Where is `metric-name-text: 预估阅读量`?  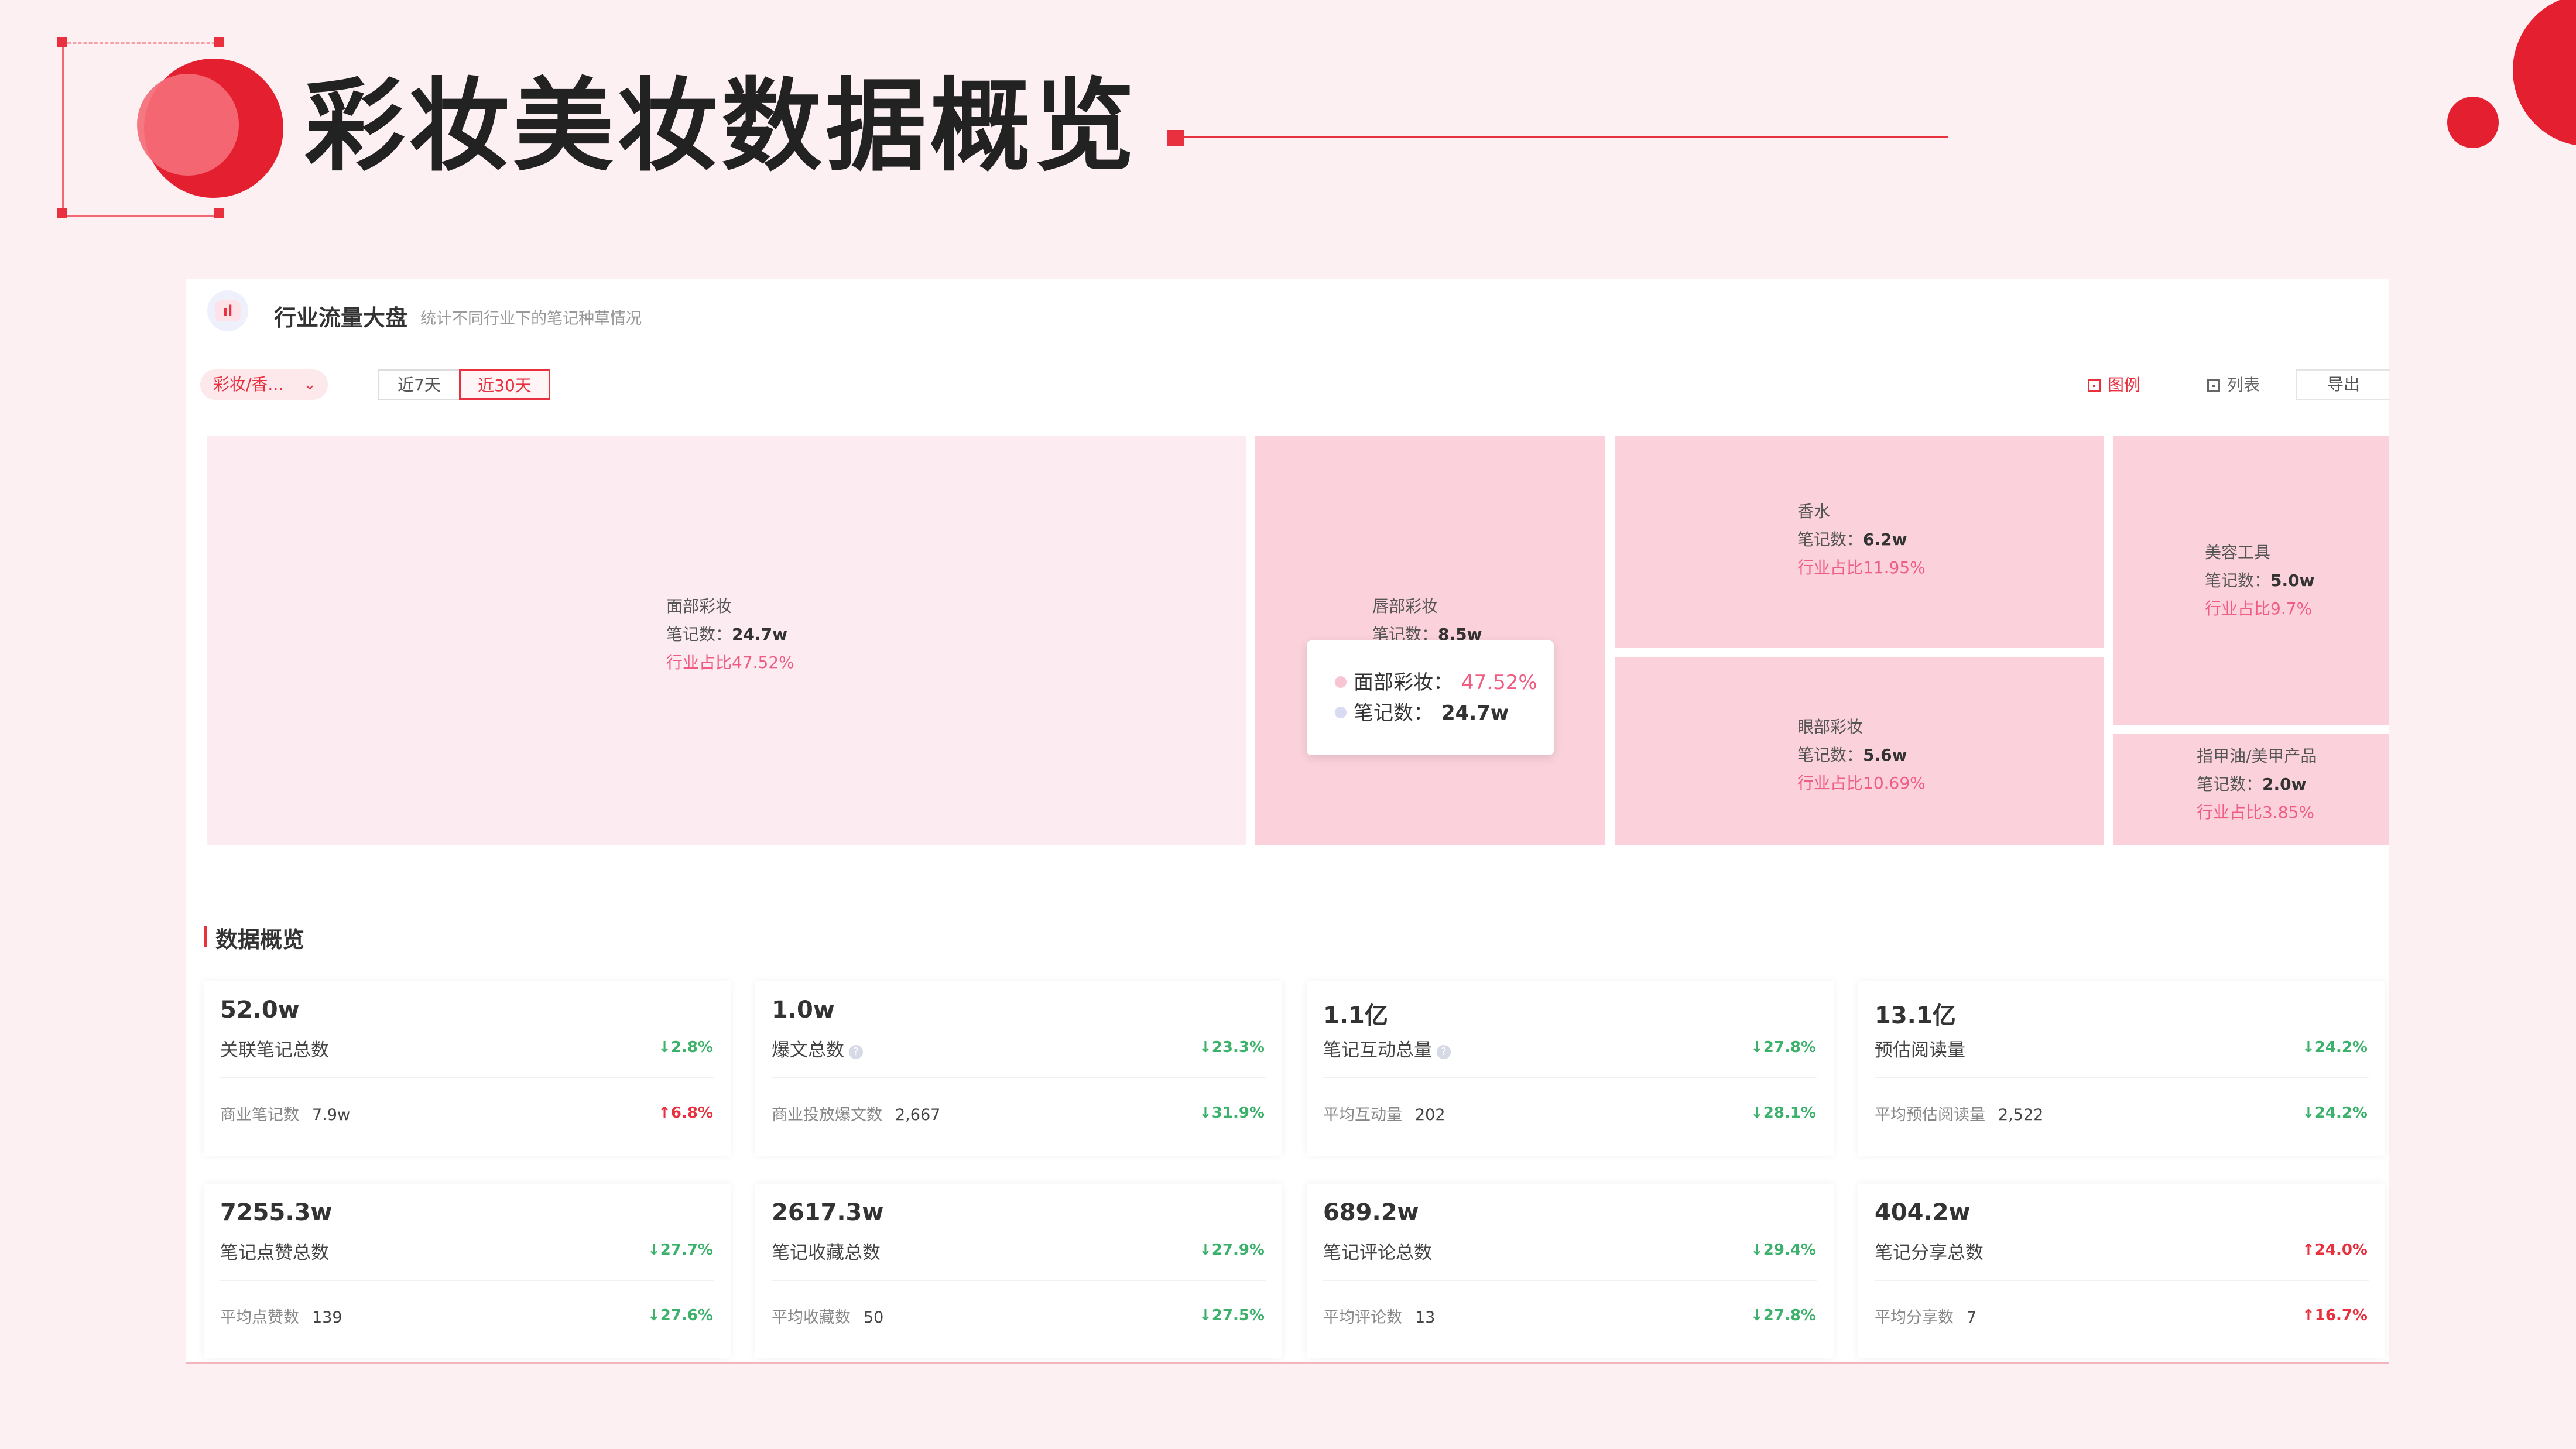 metric-name-text: 预估阅读量 is located at coordinates (1920, 1050).